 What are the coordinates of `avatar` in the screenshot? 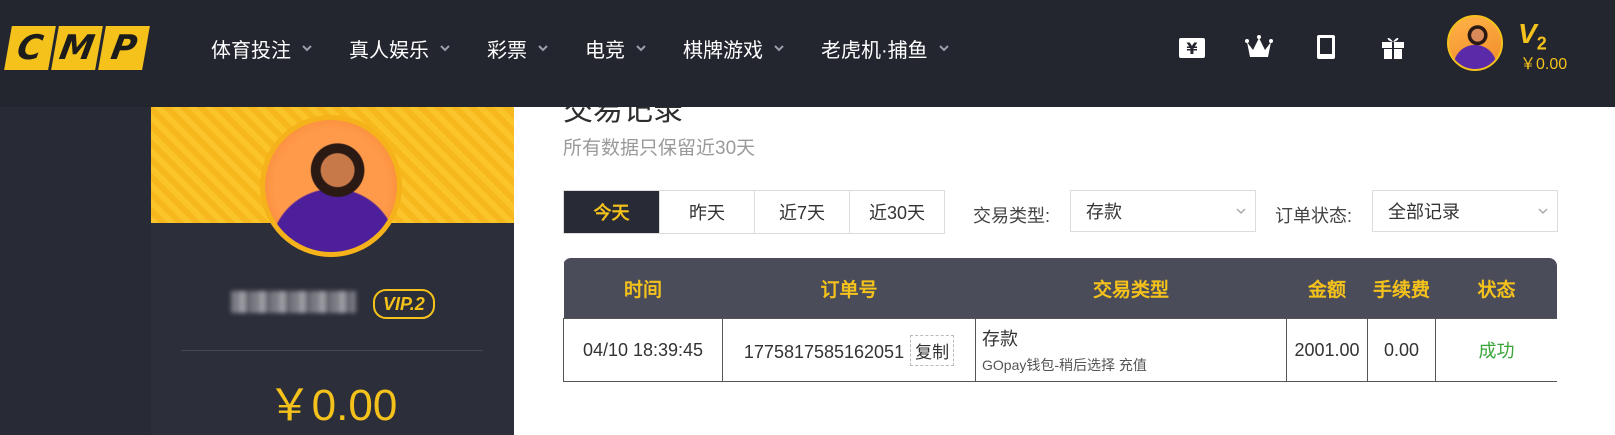 It's located at (1475, 43).